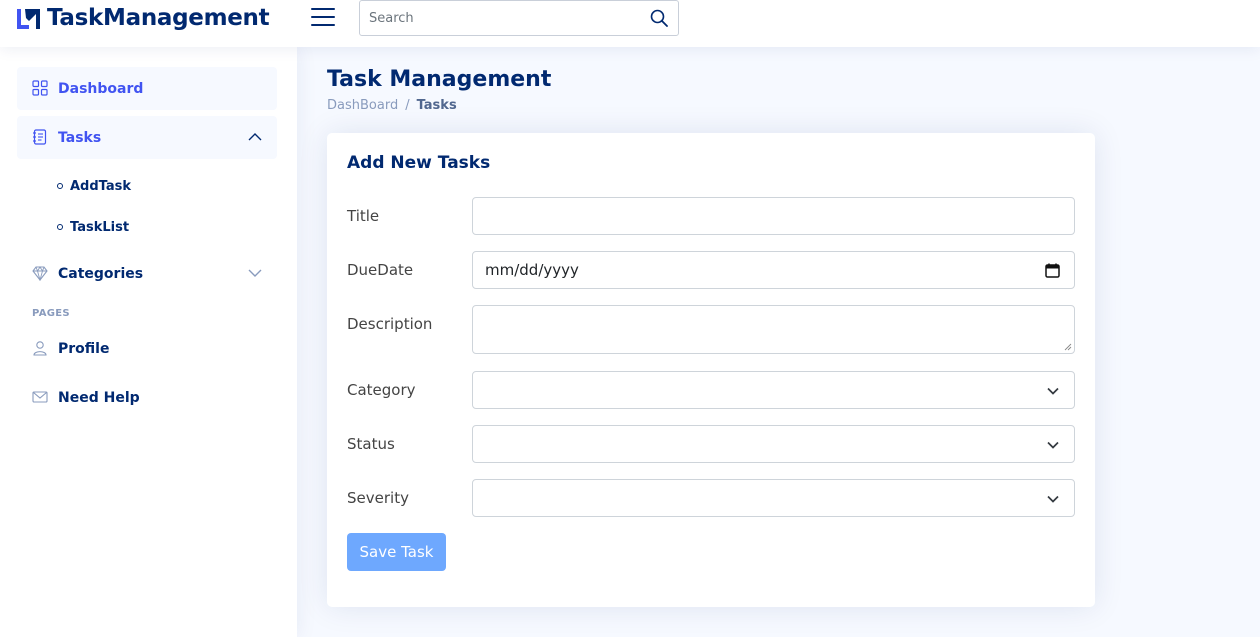 This screenshot has height=637, width=1260. What do you see at coordinates (99, 397) in the screenshot?
I see `sidebar-item-label: Need Help` at bounding box center [99, 397].